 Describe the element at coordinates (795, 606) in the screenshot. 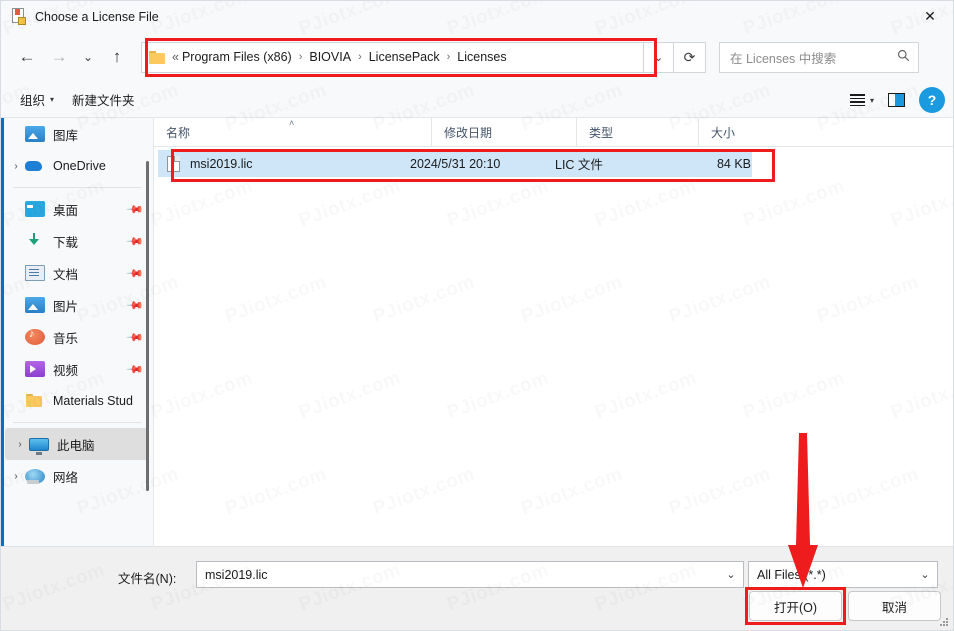

I see `open-button: 打开(O)` at that location.